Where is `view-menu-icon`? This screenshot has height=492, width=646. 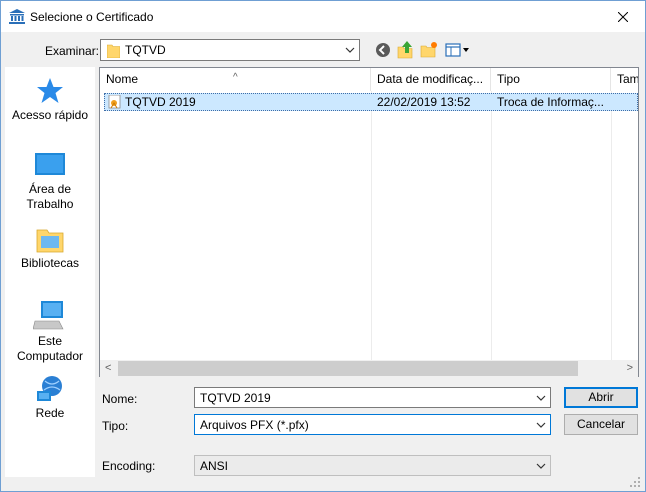 view-menu-icon is located at coordinates (458, 50).